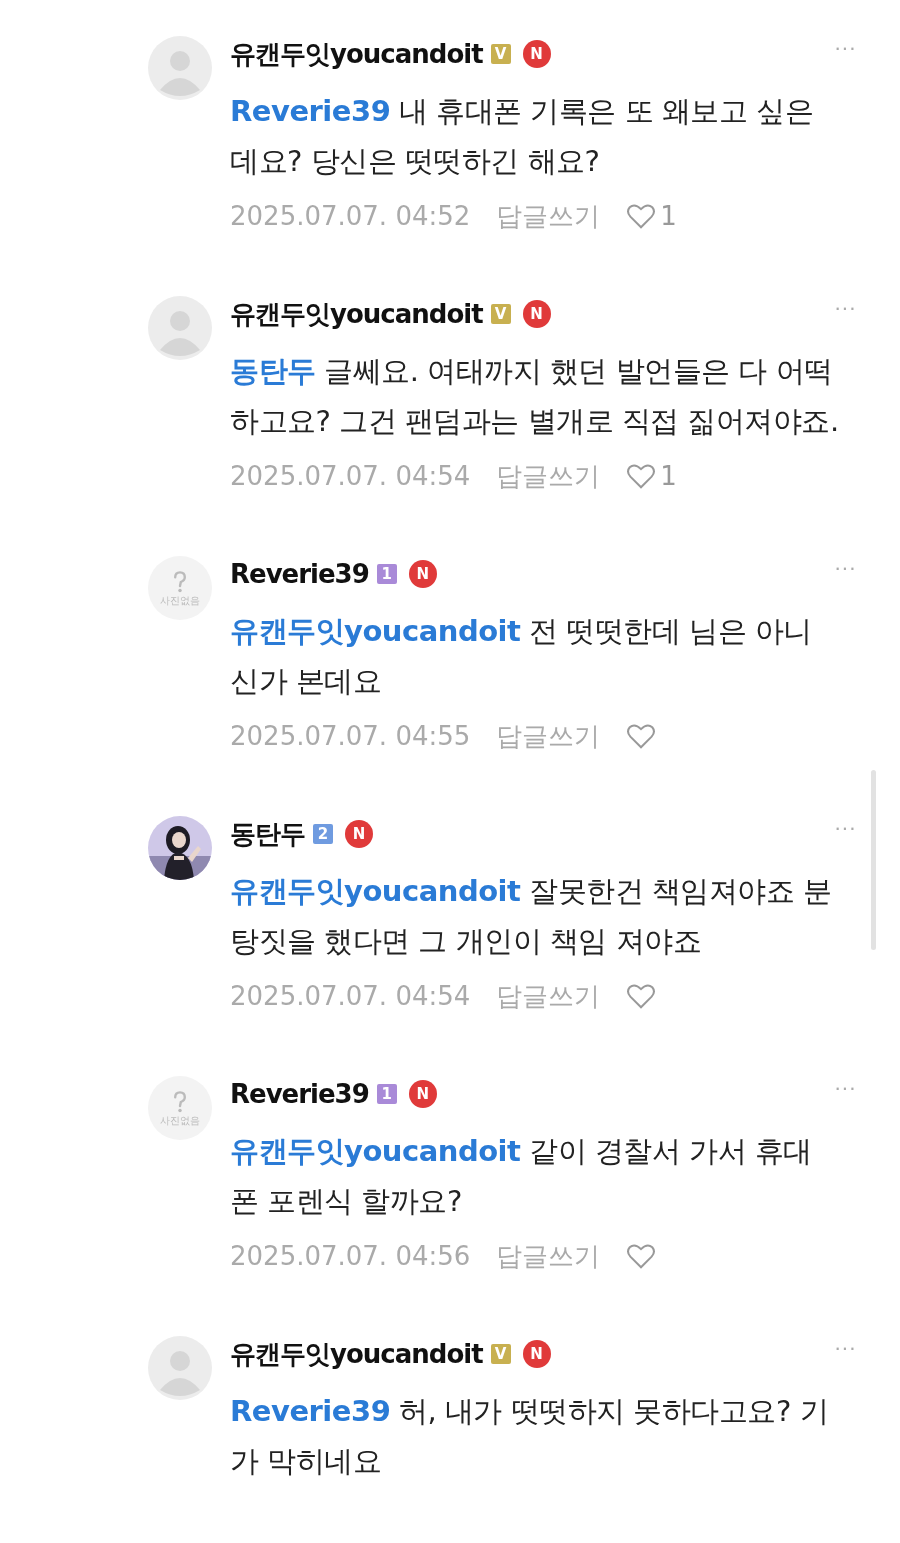 The image size is (900, 1543). Describe the element at coordinates (521, 656) in the screenshot. I see `comment-text: 유캔두잇youcandoit 전 떳떳한데 님은 아니신가 본데요` at that location.